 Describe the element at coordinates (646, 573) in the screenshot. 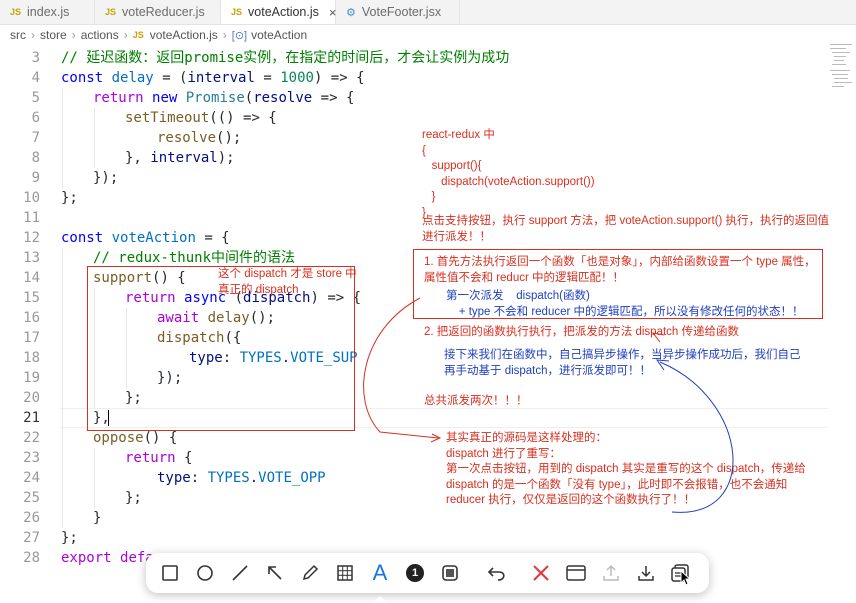

I see `download-icon` at that location.